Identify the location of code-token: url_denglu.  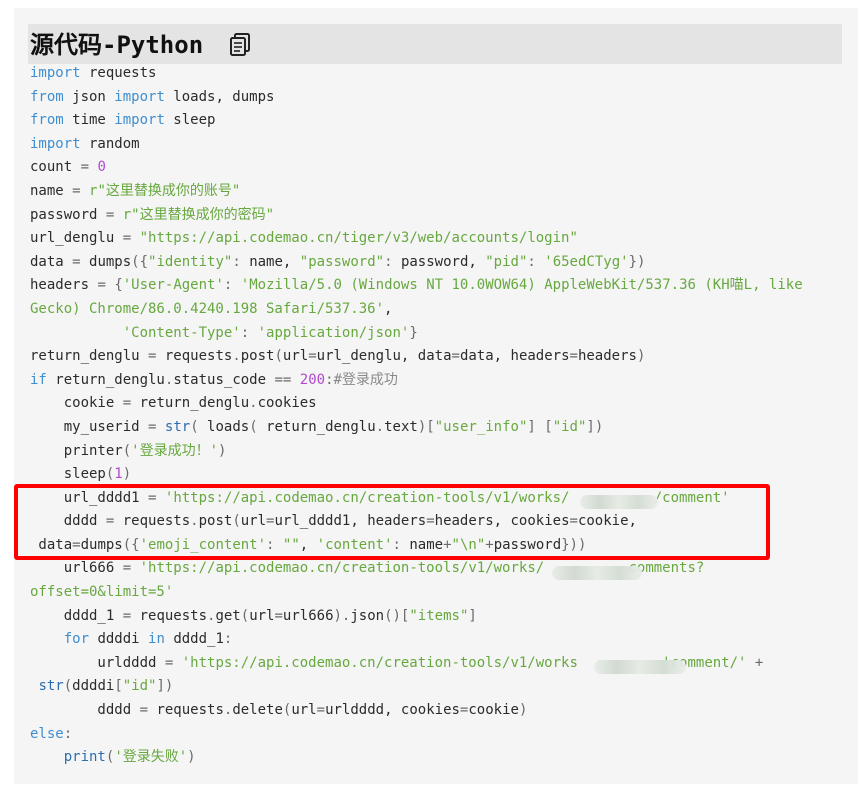
(76, 238).